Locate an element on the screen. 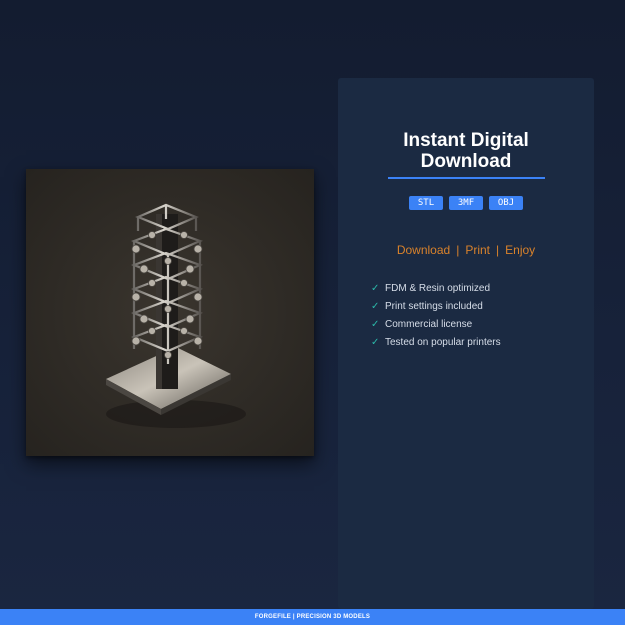 This screenshot has width=625, height=625. feature-label: Print settings included is located at coordinates (434, 306).